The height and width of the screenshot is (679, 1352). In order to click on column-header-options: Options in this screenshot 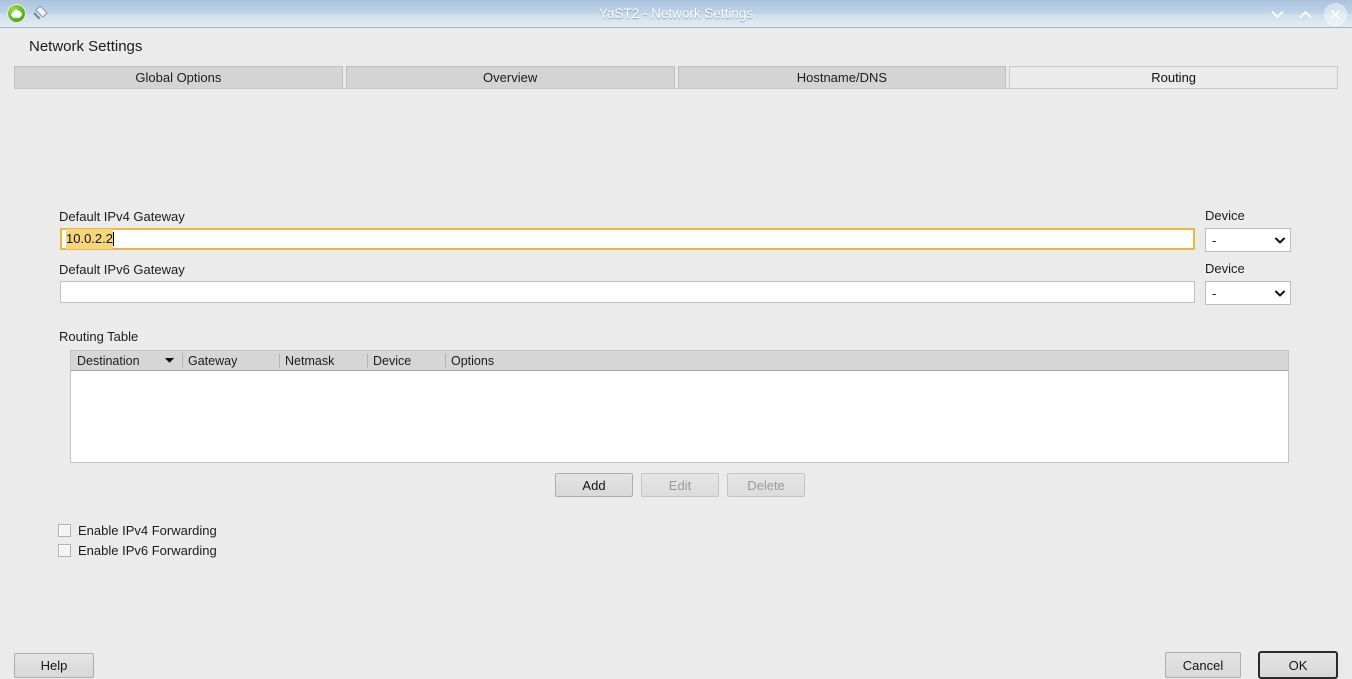, I will do `click(866, 360)`.